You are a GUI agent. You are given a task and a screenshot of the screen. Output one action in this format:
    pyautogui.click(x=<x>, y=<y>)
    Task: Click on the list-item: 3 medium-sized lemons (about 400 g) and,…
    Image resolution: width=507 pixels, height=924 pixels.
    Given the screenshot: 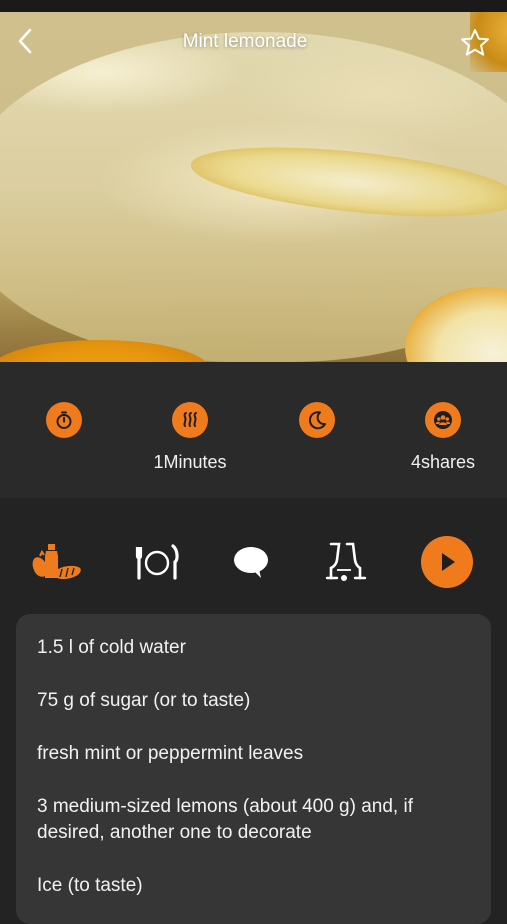 What is the action you would take?
    pyautogui.click(x=225, y=819)
    